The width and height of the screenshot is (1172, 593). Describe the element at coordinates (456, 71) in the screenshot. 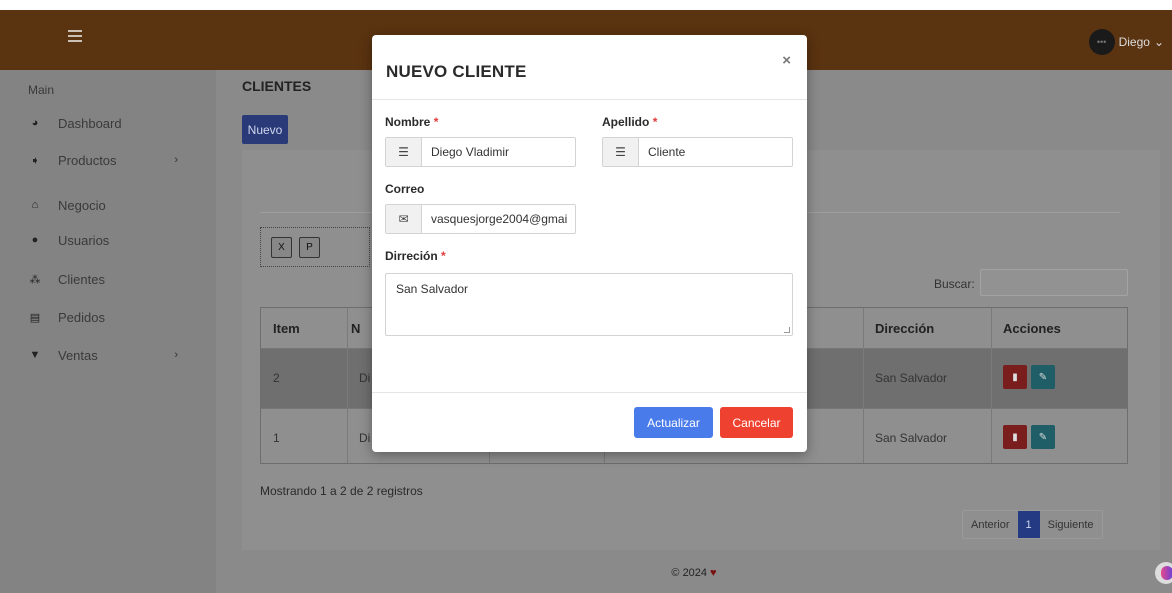

I see `modal-title: NUEVO CLIENTE` at that location.